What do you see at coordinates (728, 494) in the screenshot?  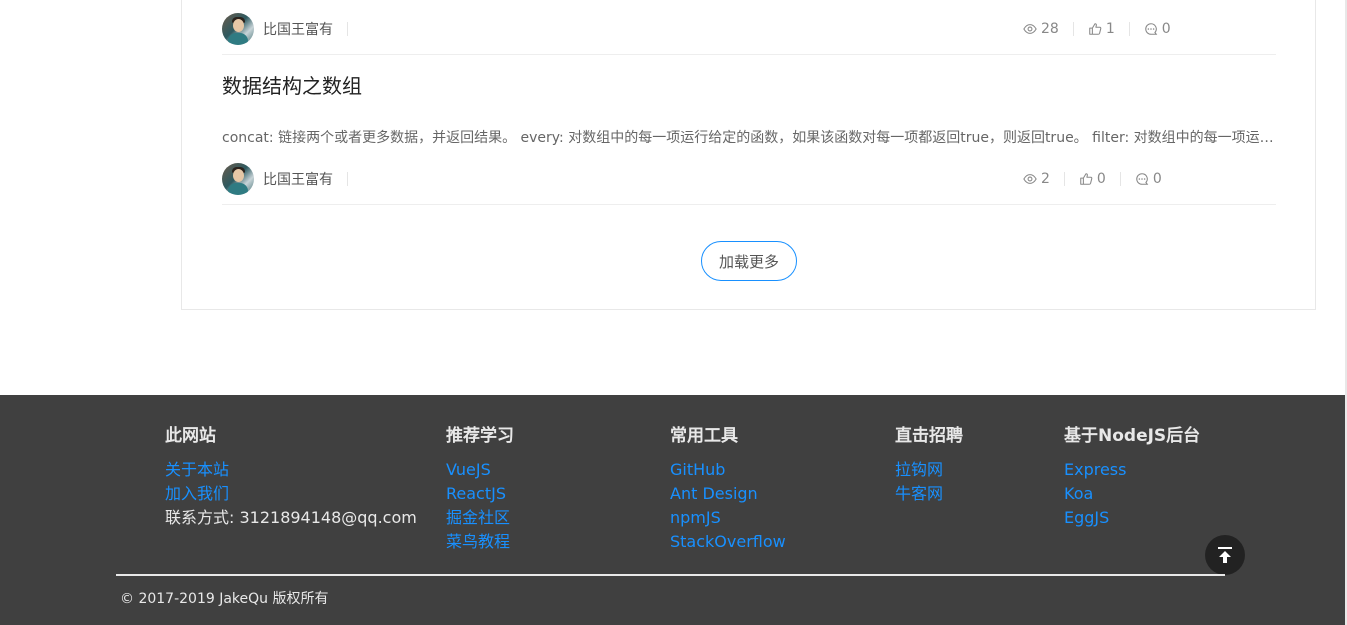 I see `footer-link-ant-design: Ant Design` at bounding box center [728, 494].